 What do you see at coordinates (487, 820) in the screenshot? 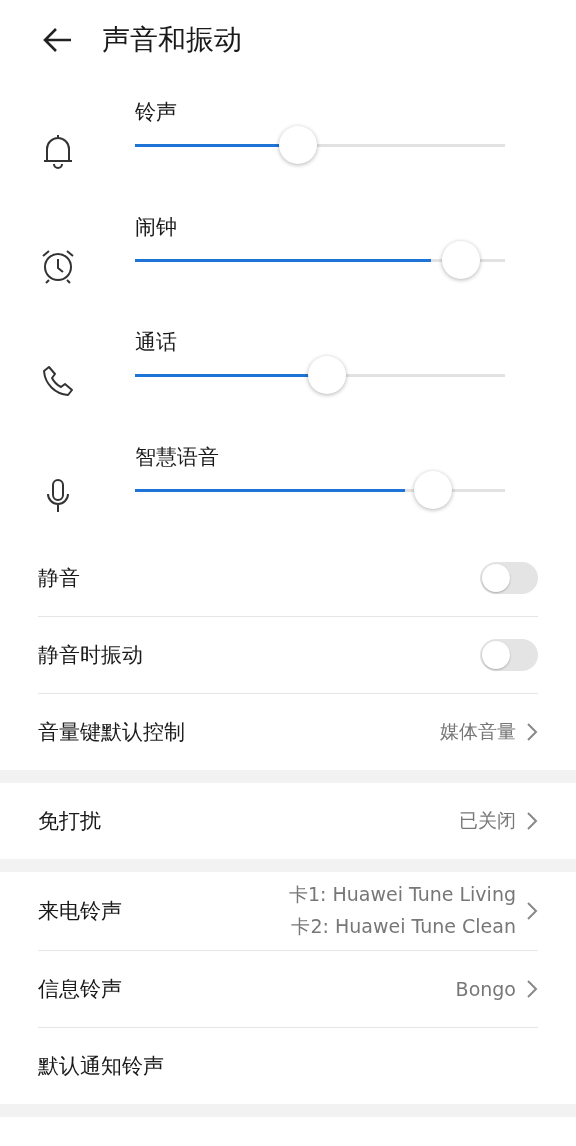
I see `setting-value: 已关闭` at bounding box center [487, 820].